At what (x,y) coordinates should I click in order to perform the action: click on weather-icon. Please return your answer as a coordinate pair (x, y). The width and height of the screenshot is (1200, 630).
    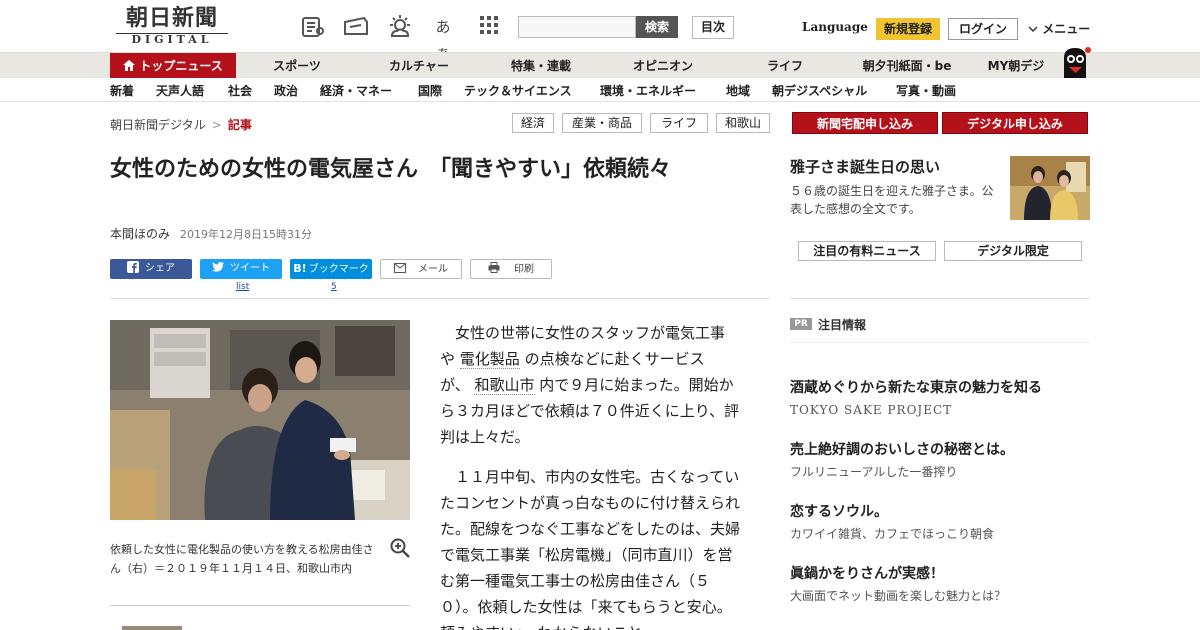
    Looking at the image, I should click on (399, 27).